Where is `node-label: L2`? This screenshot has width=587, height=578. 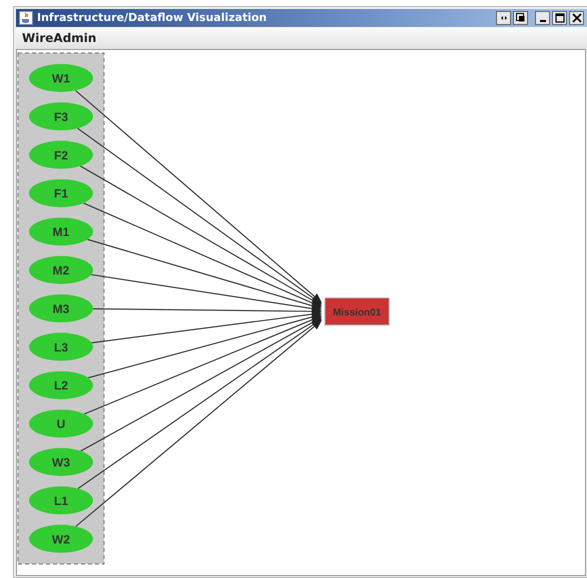
node-label: L2 is located at coordinates (61, 385).